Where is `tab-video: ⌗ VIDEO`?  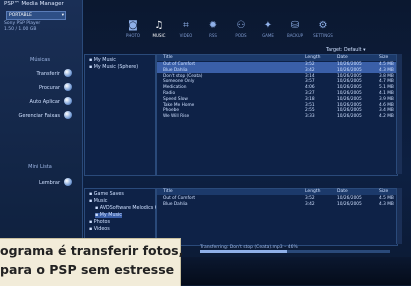 tab-video: ⌗ VIDEO is located at coordinates (186, 29).